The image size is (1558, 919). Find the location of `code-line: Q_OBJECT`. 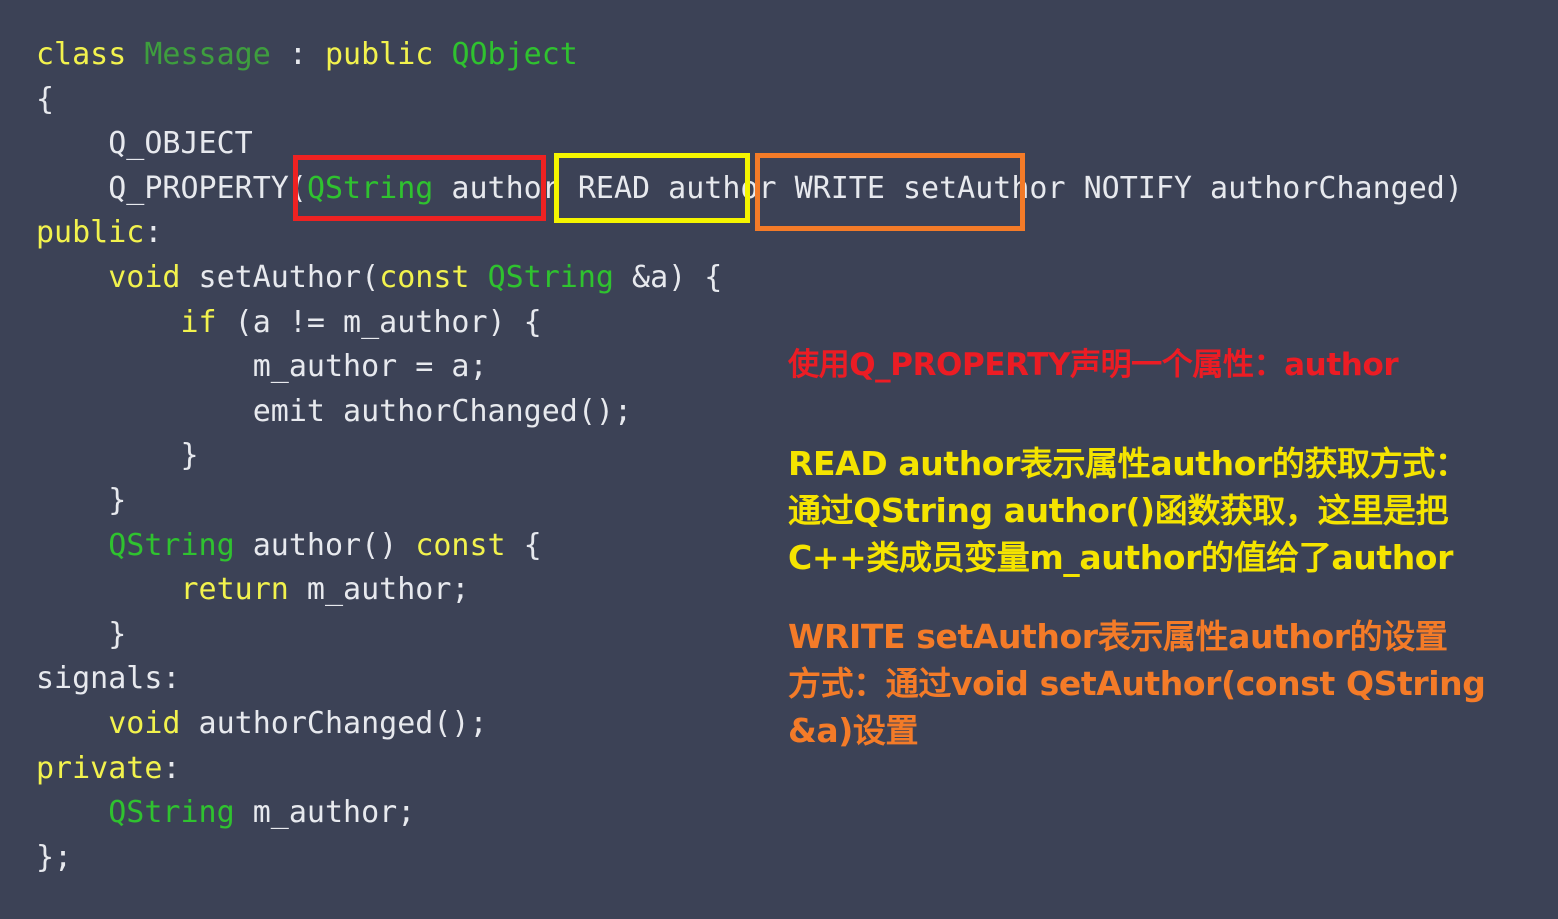

code-line: Q_OBJECT is located at coordinates (144, 144).